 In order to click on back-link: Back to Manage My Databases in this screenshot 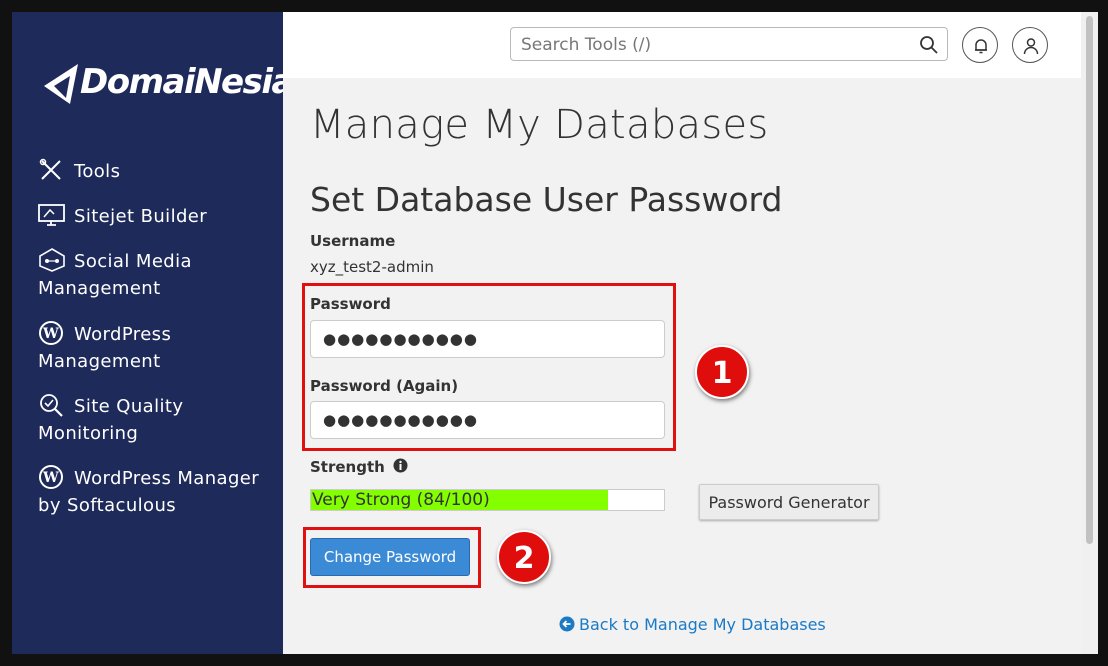, I will do `click(692, 624)`.